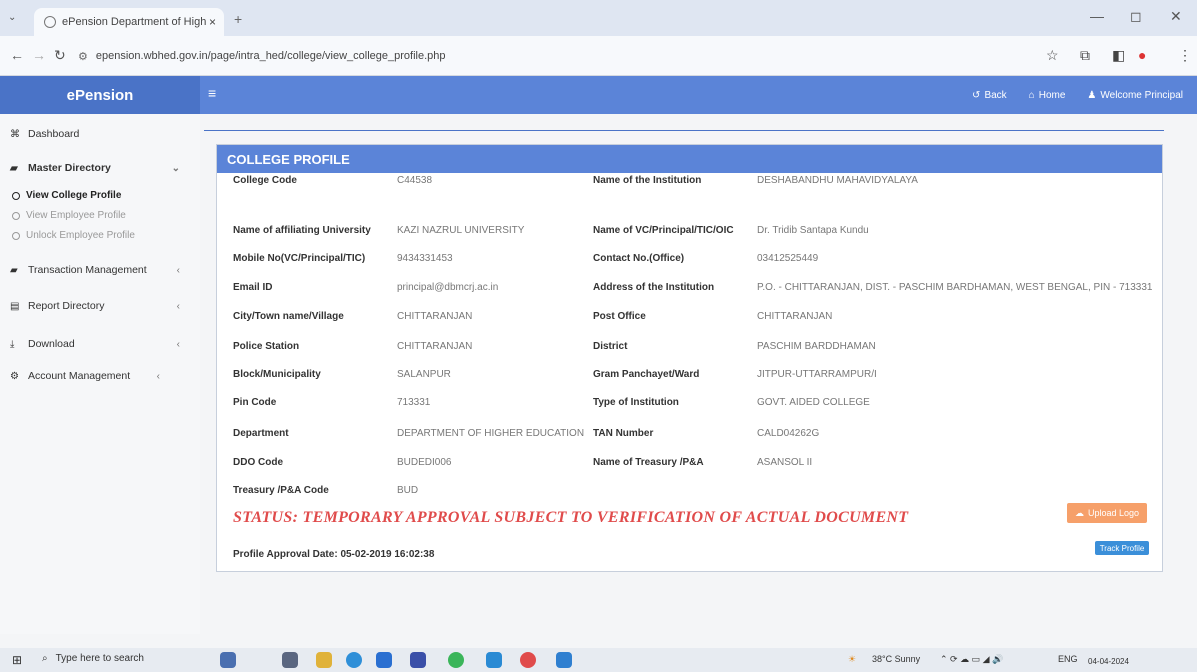 The height and width of the screenshot is (672, 1197). Describe the element at coordinates (212, 22) in the screenshot. I see `close-tab-icon: ×` at that location.